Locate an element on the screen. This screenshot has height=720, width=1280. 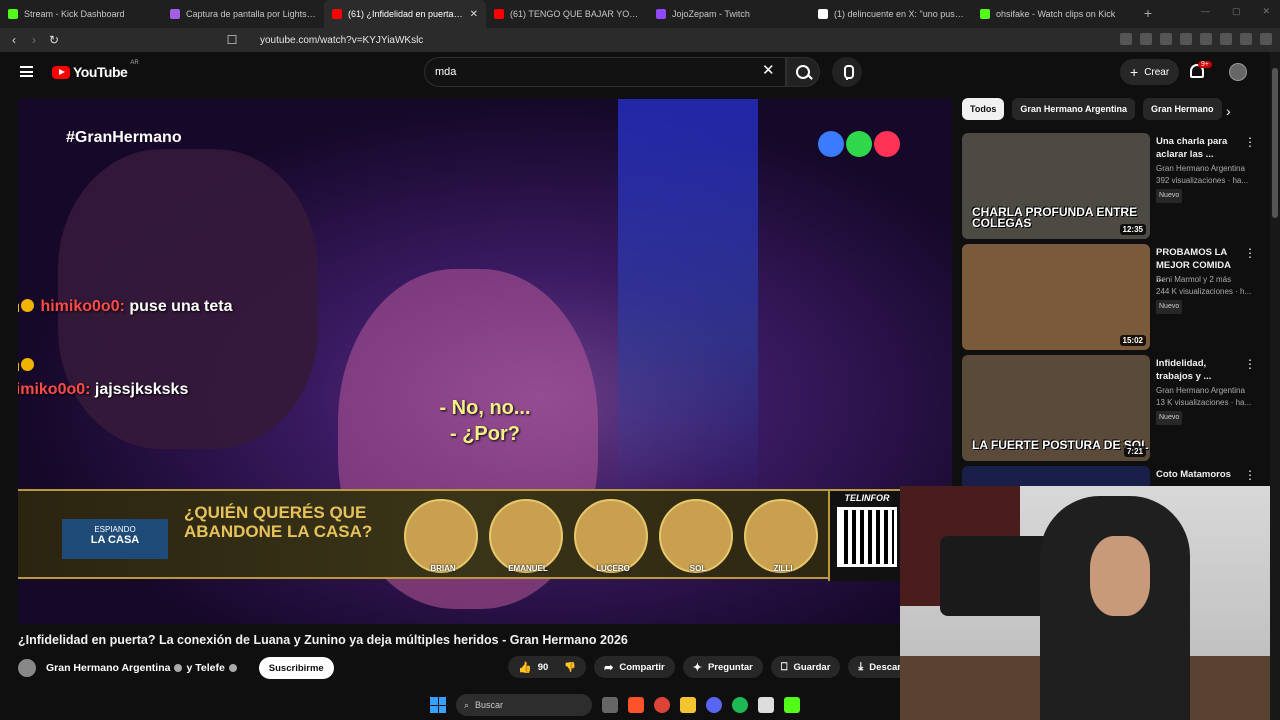
share-button: ➦ Compartir is located at coordinates (634, 667).